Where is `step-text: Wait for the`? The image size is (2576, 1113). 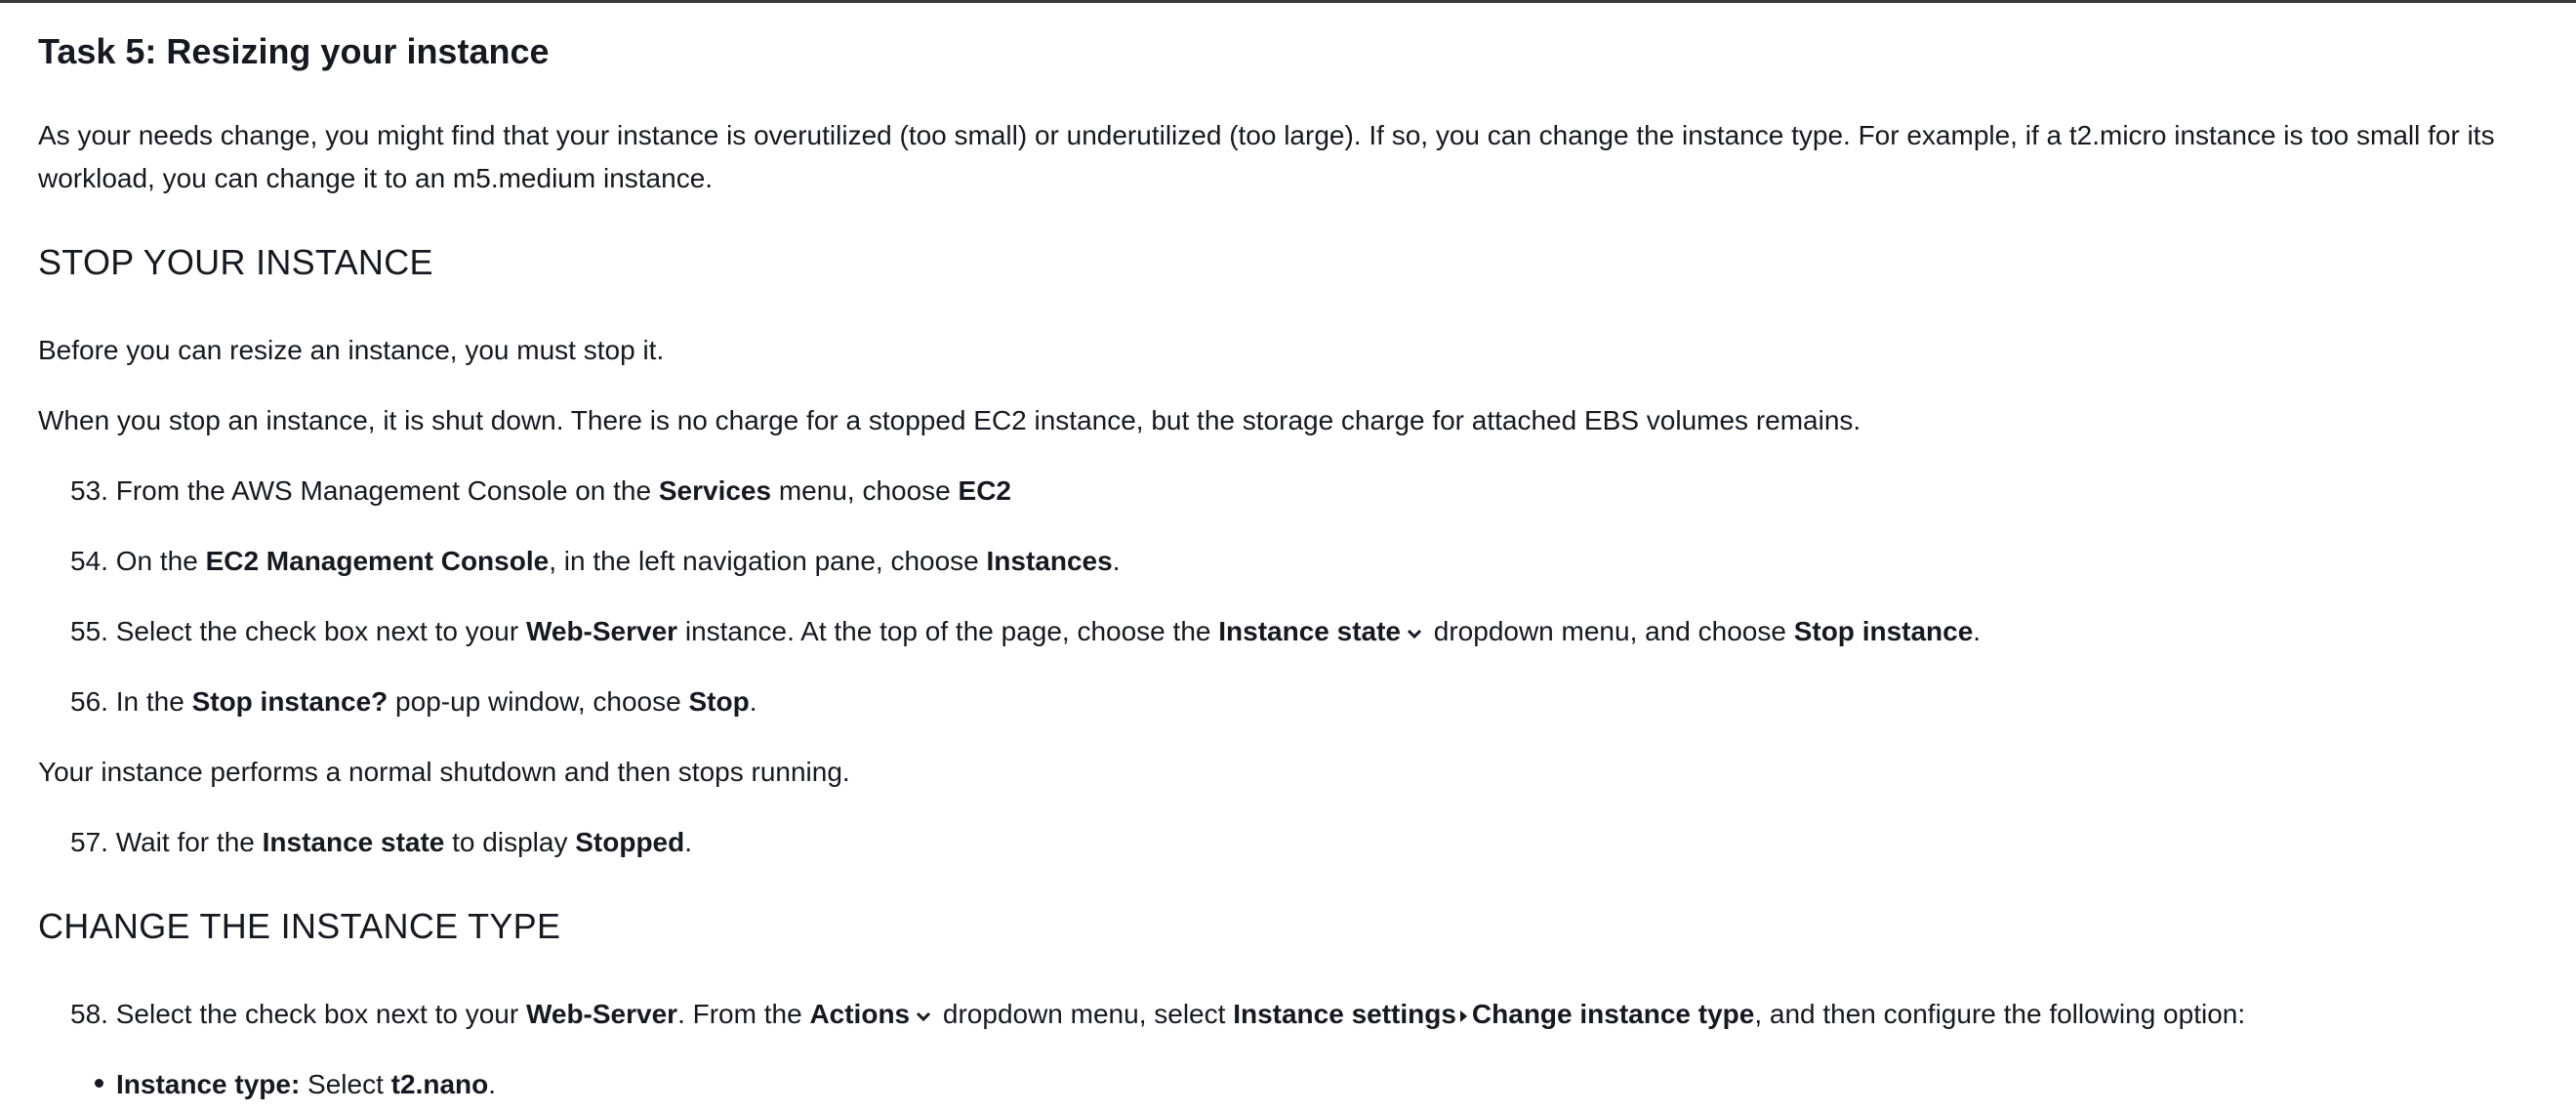
step-text: Wait for the is located at coordinates (189, 842).